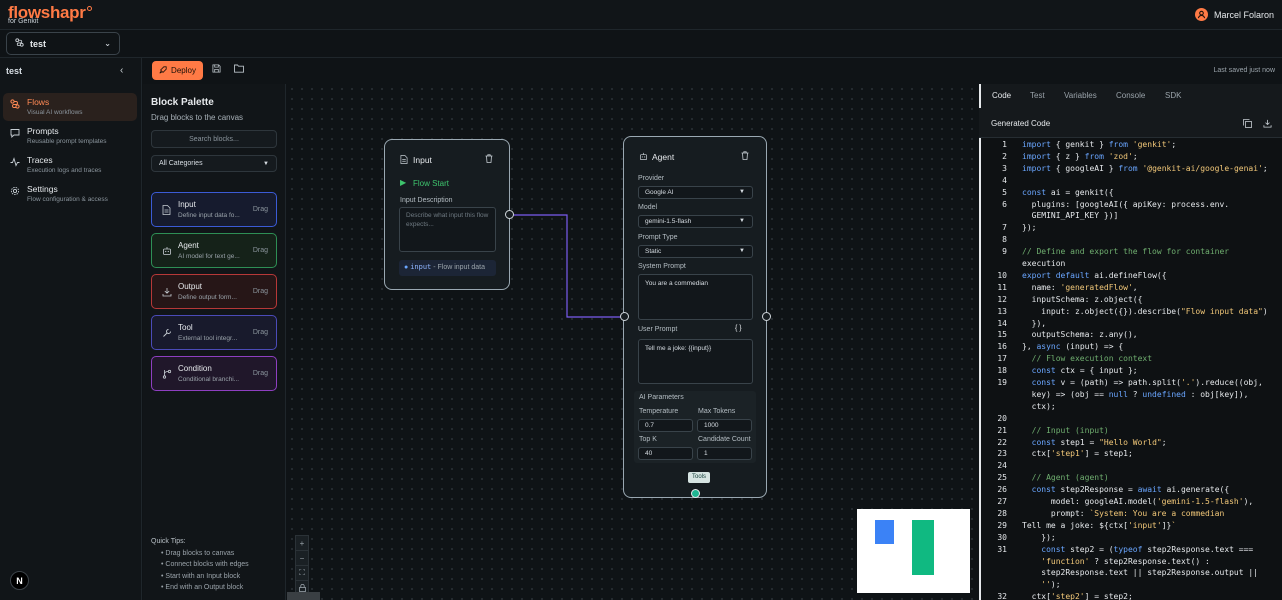 This screenshot has width=1282, height=600. Describe the element at coordinates (70, 194) in the screenshot. I see `sidebar-item-settings: Settings Flow configuration & access` at that location.